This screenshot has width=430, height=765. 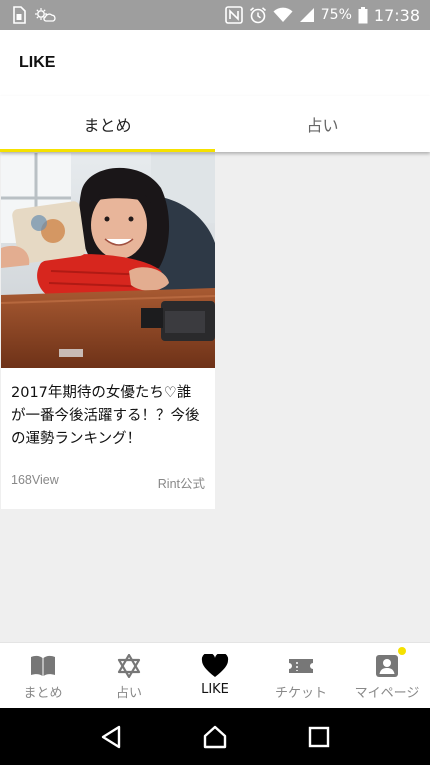 What do you see at coordinates (111, 737) in the screenshot?
I see `back-icon` at bounding box center [111, 737].